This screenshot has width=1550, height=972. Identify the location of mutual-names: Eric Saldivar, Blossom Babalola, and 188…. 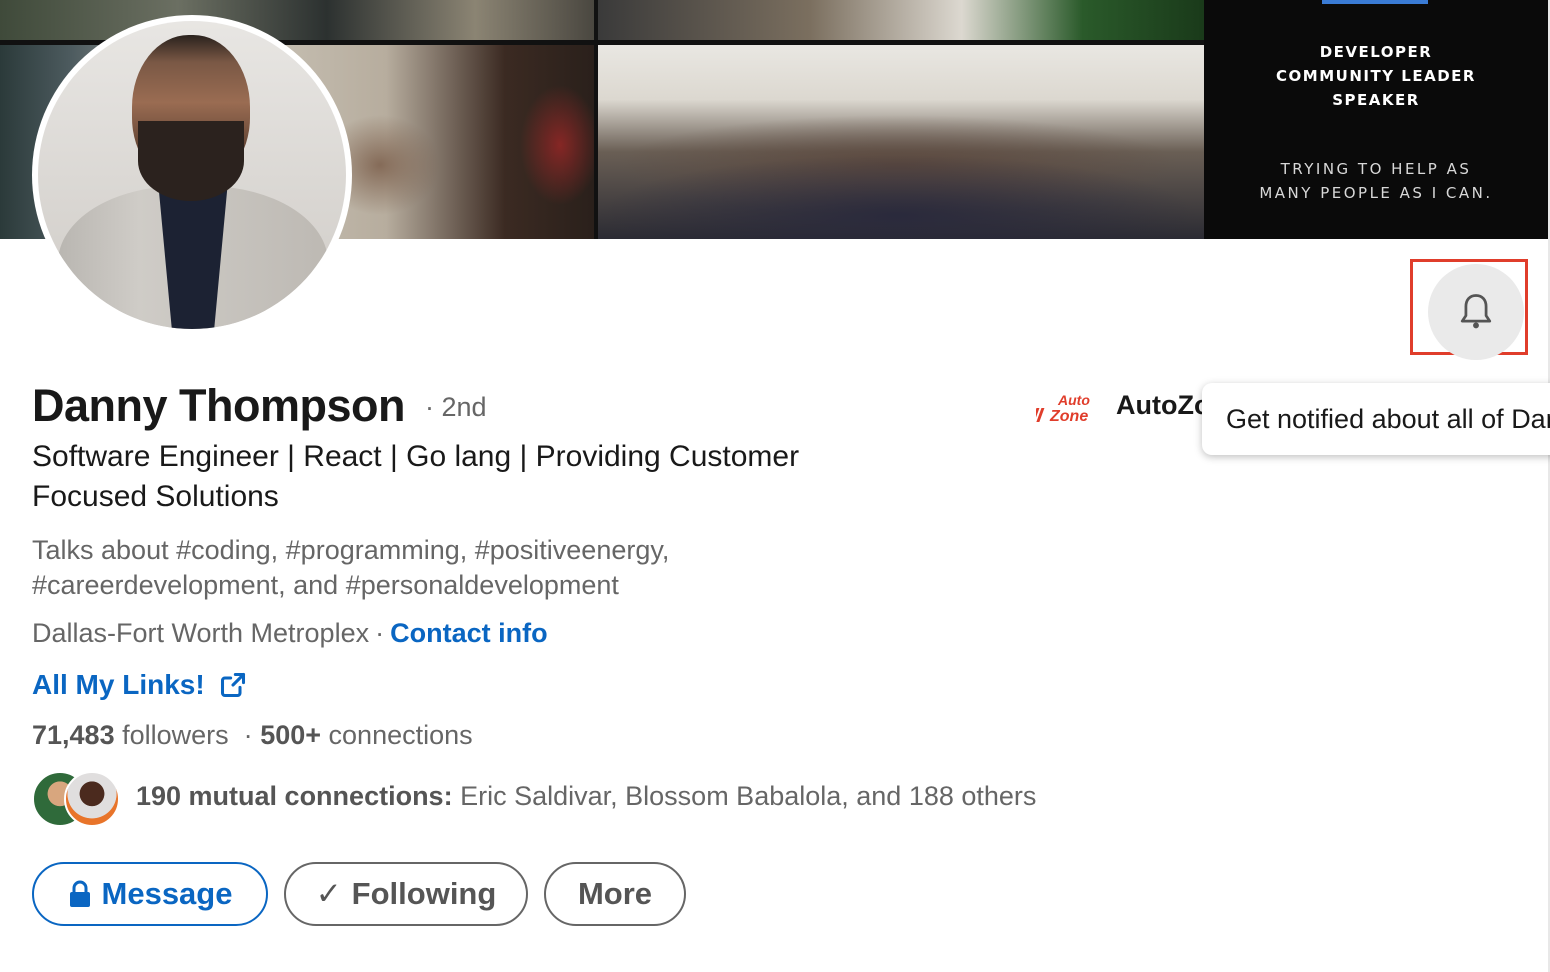
(748, 796).